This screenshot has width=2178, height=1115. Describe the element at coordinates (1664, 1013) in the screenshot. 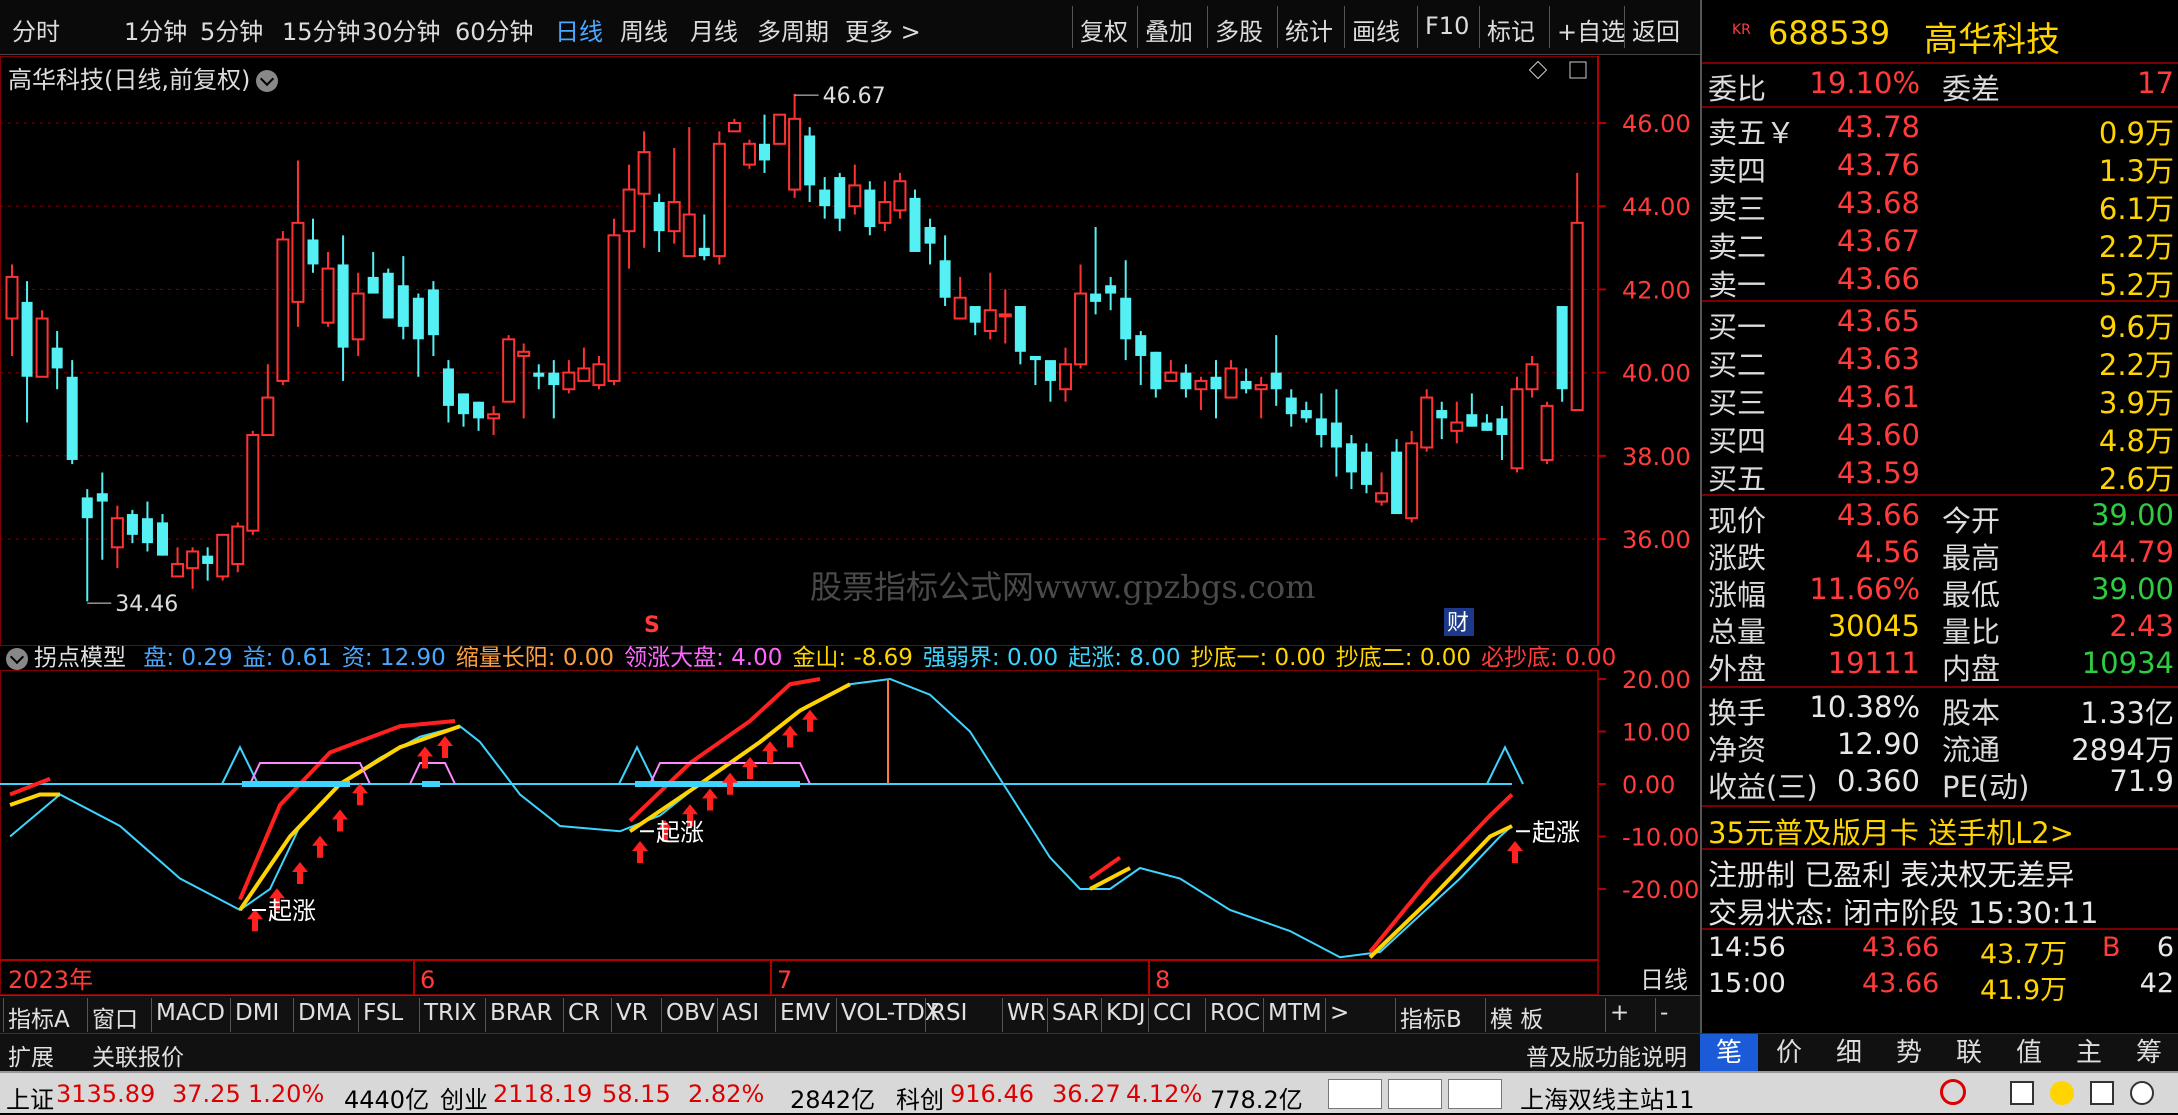

I see `indicator-tab-25: -` at that location.